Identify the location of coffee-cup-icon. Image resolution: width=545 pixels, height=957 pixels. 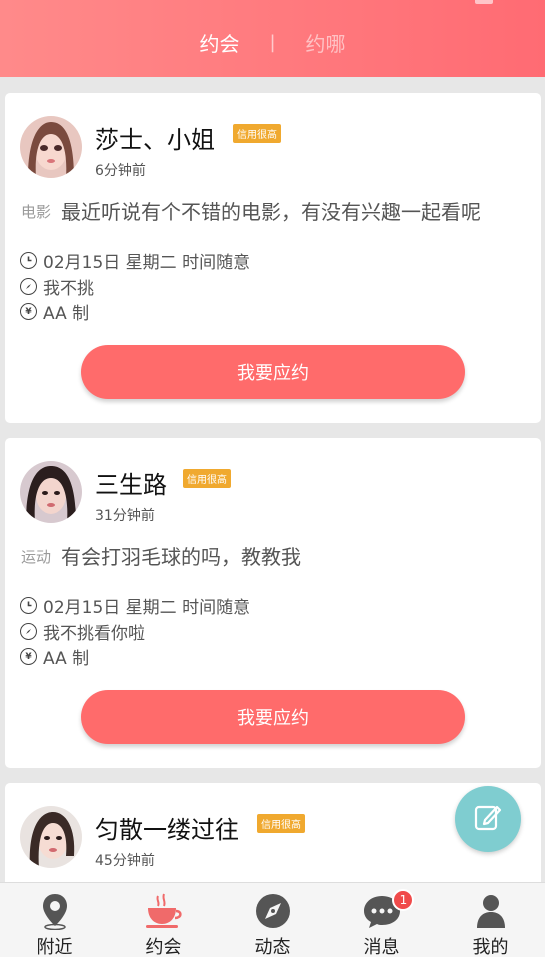
(164, 911).